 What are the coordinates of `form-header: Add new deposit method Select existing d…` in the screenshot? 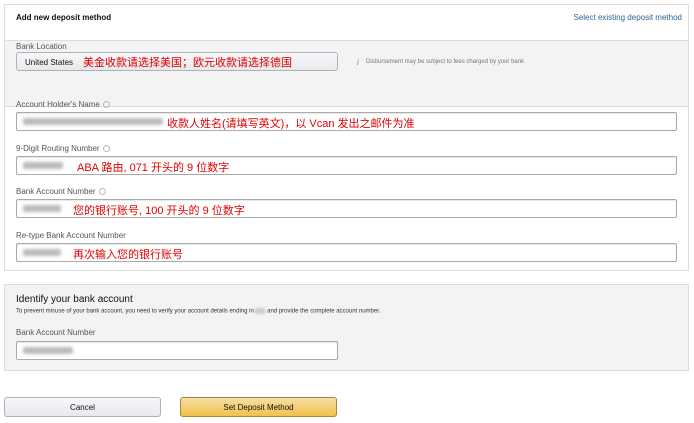 It's located at (346, 23).